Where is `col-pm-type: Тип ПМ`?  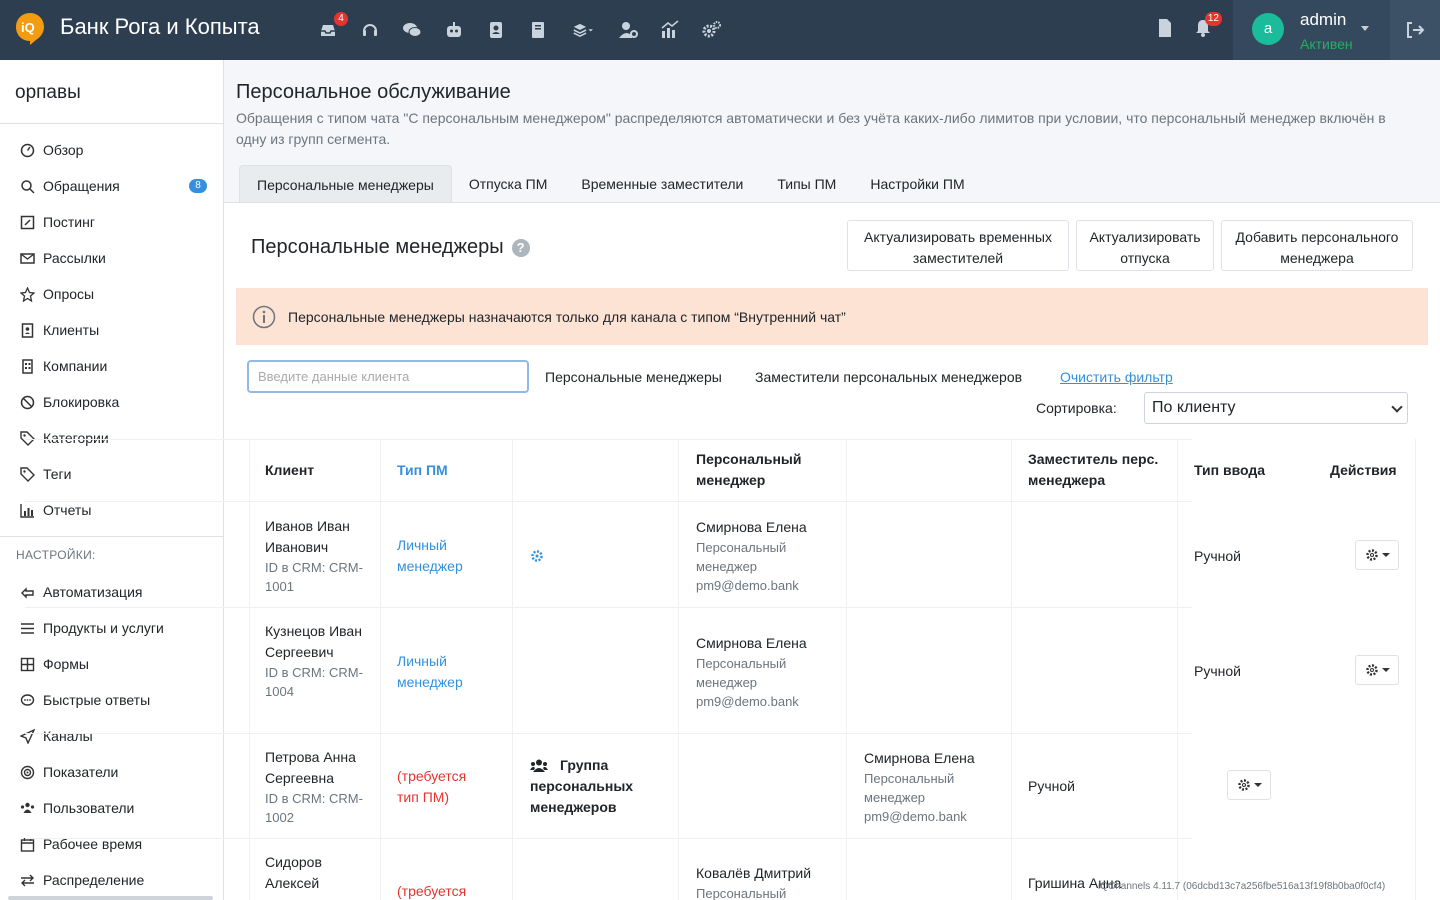 col-pm-type: Тип ПМ is located at coordinates (422, 470).